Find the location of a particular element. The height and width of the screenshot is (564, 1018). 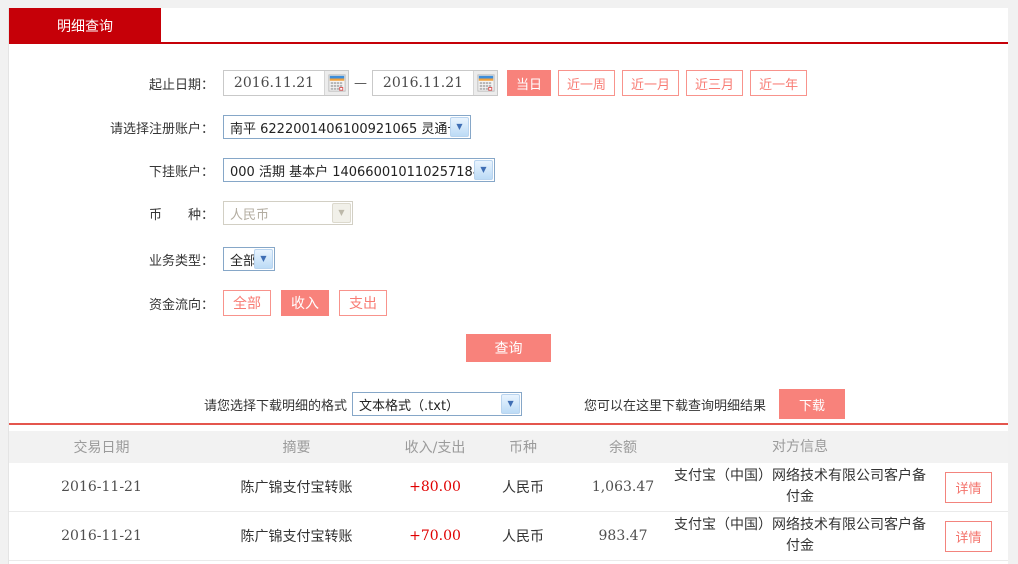

cell-amount: +70.00 is located at coordinates (435, 536).